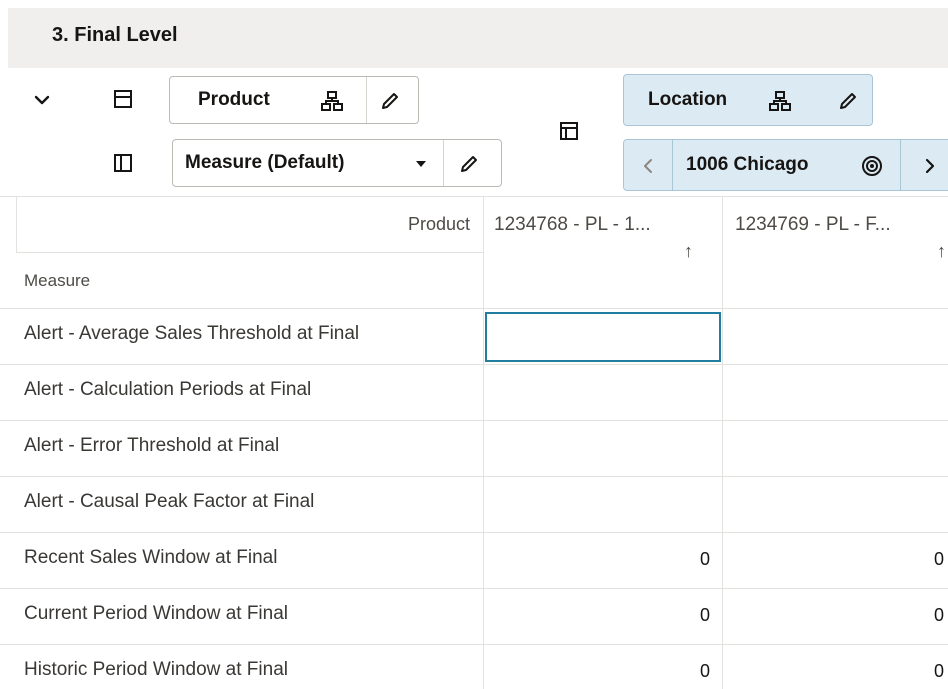  What do you see at coordinates (688, 99) in the screenshot?
I see `location-dimension-label: Location` at bounding box center [688, 99].